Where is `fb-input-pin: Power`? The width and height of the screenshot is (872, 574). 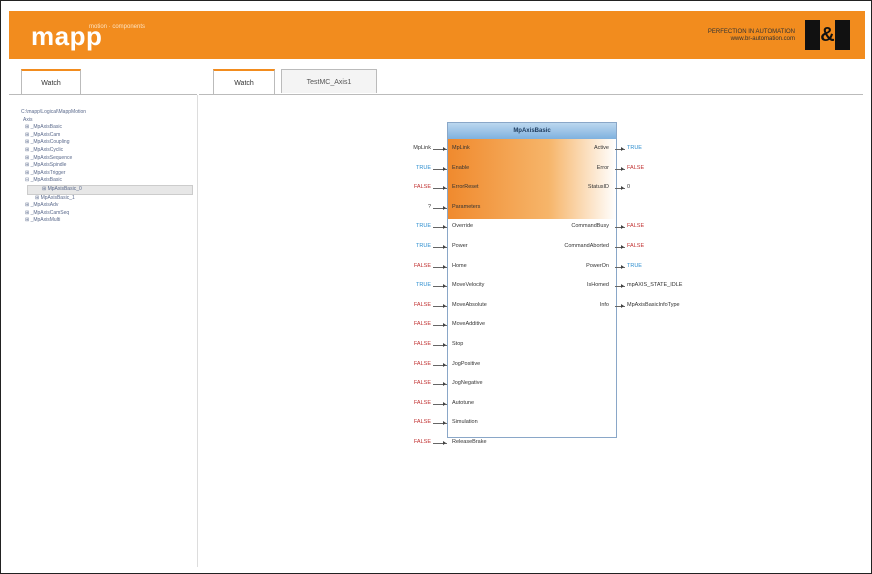
fb-input-pin: Power is located at coordinates (460, 246).